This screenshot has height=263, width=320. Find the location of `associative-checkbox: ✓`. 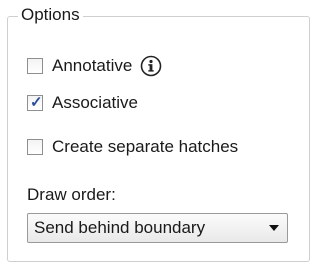

associative-checkbox: ✓ is located at coordinates (35, 102).